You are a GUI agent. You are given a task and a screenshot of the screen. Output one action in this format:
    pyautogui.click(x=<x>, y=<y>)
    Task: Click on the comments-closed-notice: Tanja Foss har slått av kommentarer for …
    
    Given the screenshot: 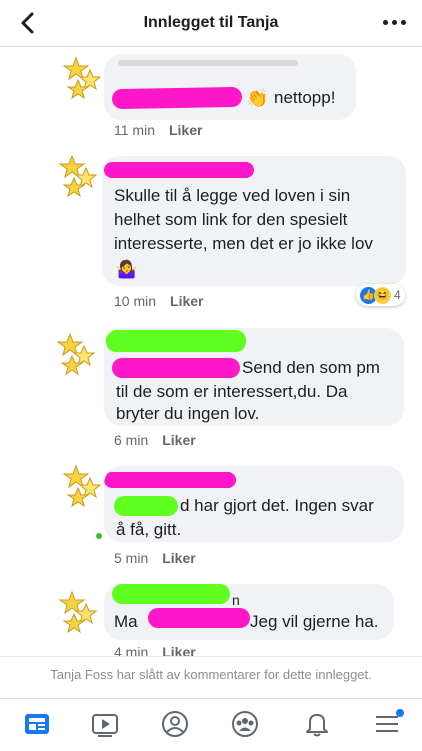 What is the action you would take?
    pyautogui.click(x=211, y=674)
    